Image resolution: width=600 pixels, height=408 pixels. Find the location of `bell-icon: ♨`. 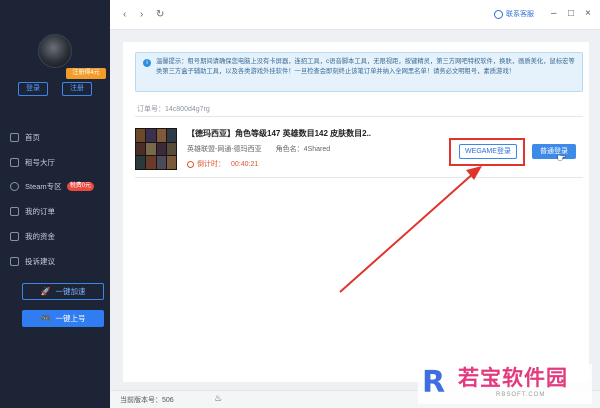

bell-icon: ♨ is located at coordinates (218, 398).